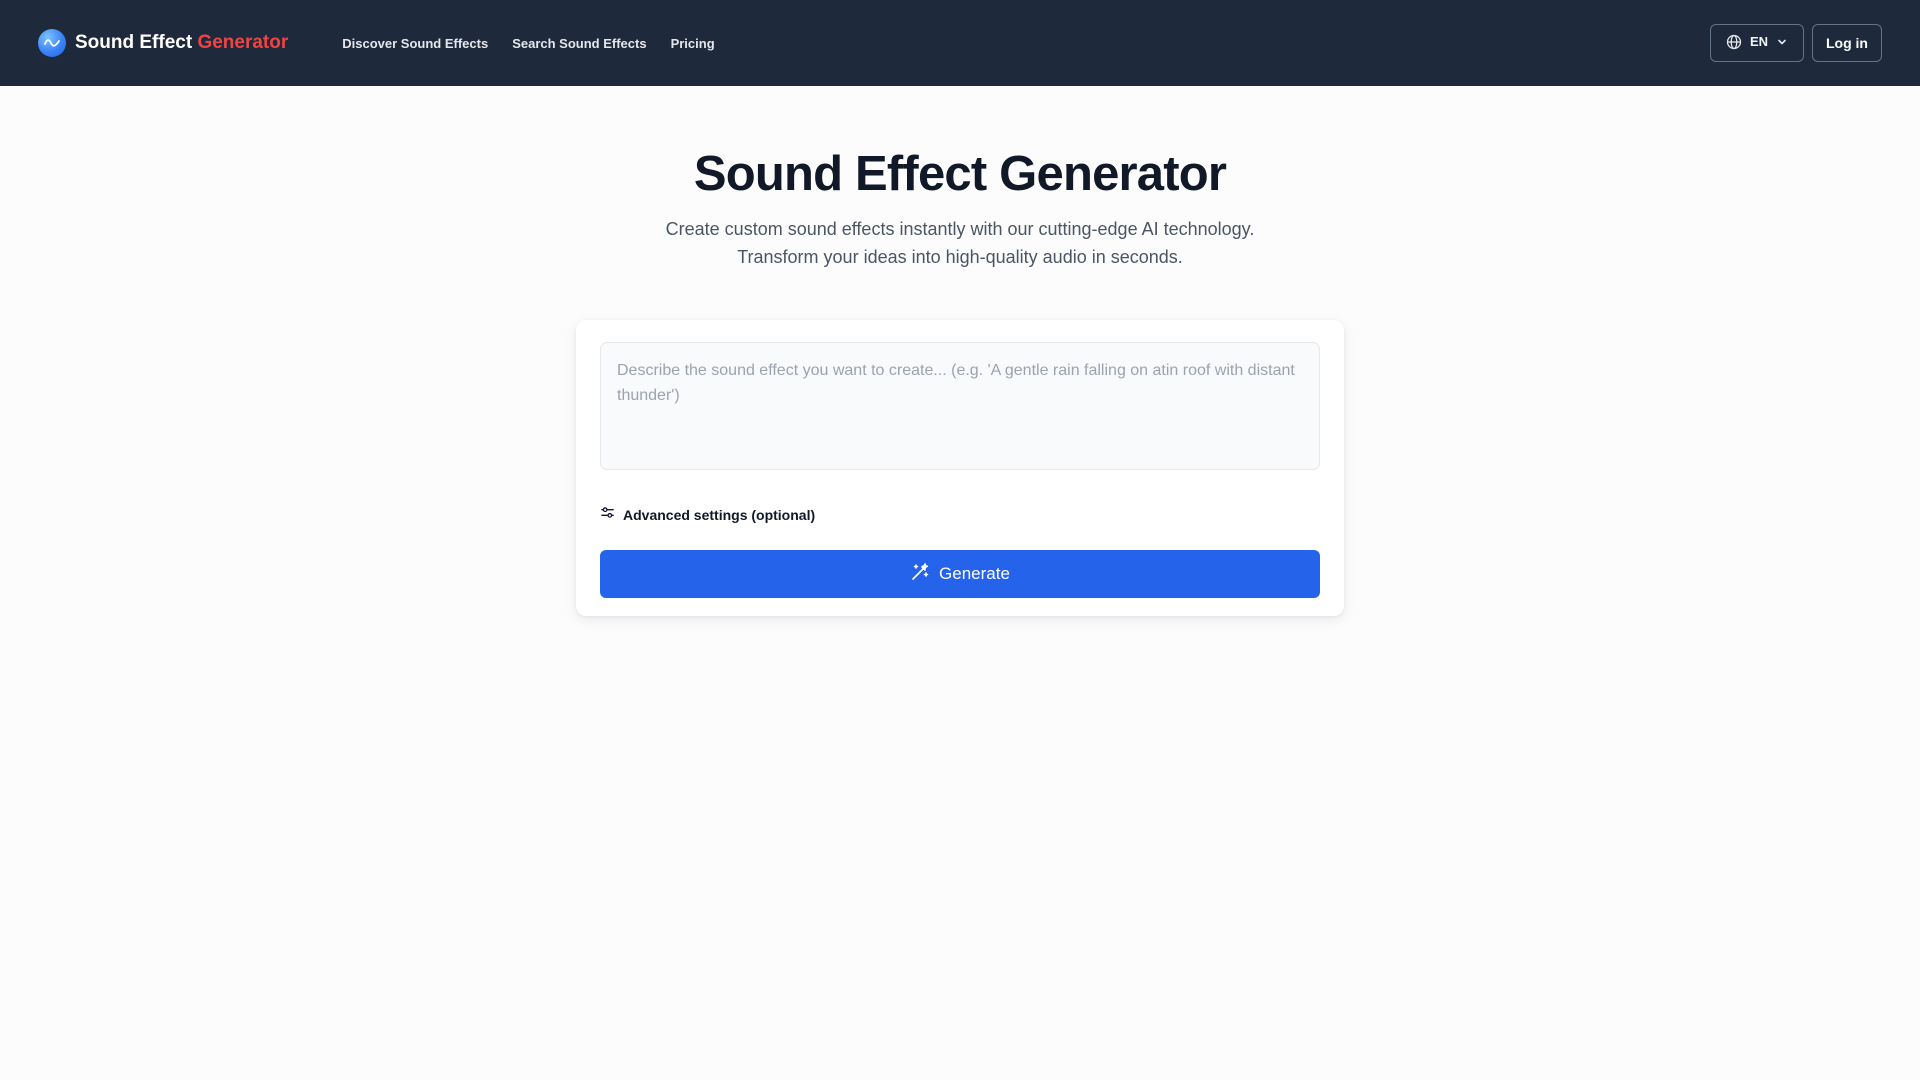 The image size is (1920, 1080). Describe the element at coordinates (1847, 43) in the screenshot. I see `login-button: Log in` at that location.